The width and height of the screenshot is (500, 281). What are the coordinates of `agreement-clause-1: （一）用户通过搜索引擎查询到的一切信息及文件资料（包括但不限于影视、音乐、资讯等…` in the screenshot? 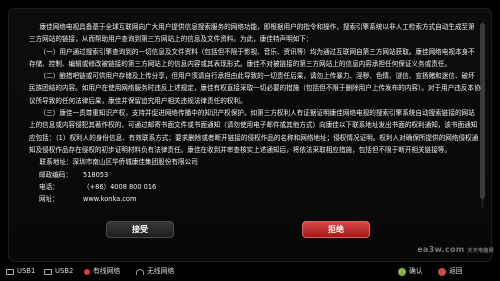 It's located at (252, 57).